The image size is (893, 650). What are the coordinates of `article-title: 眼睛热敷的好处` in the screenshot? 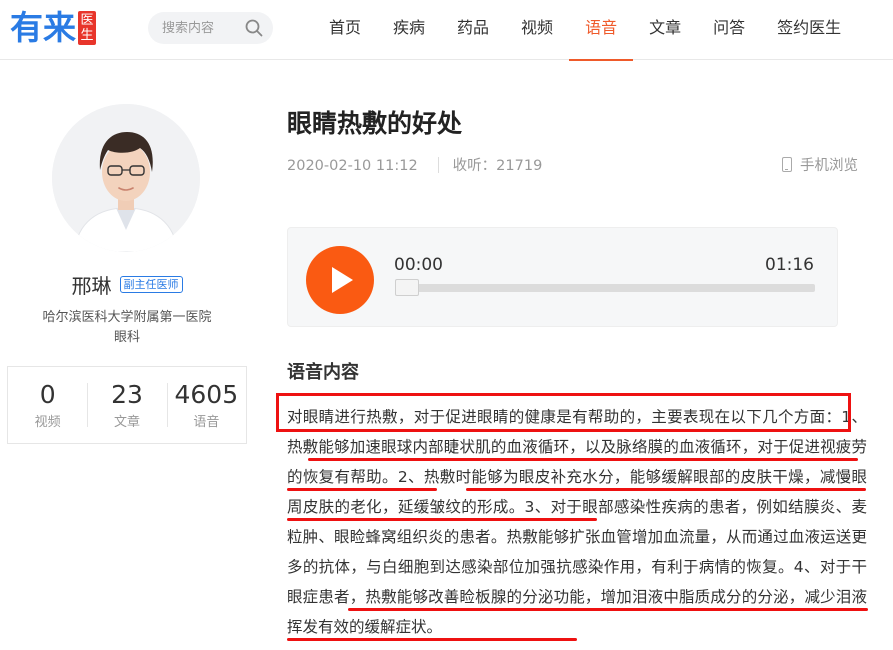 It's located at (375, 123).